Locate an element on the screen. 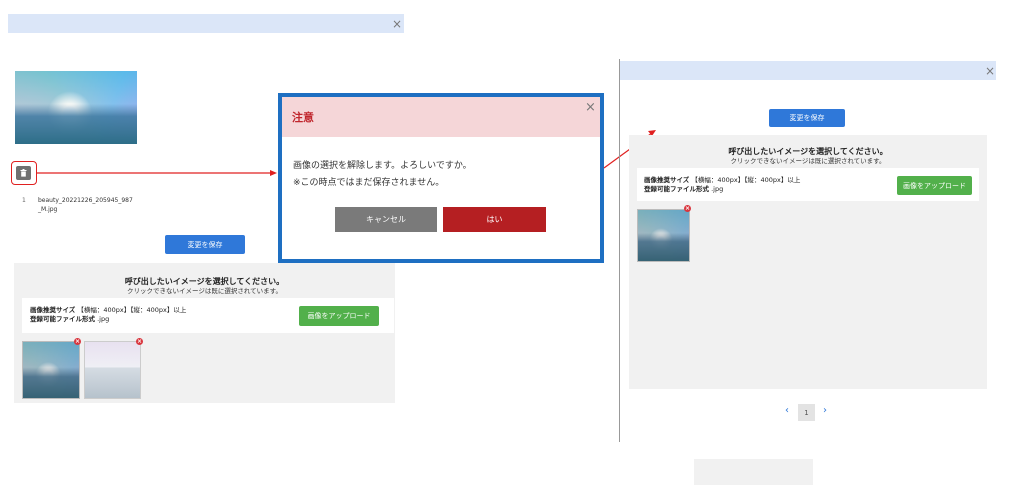  pagination-next: › is located at coordinates (825, 410).